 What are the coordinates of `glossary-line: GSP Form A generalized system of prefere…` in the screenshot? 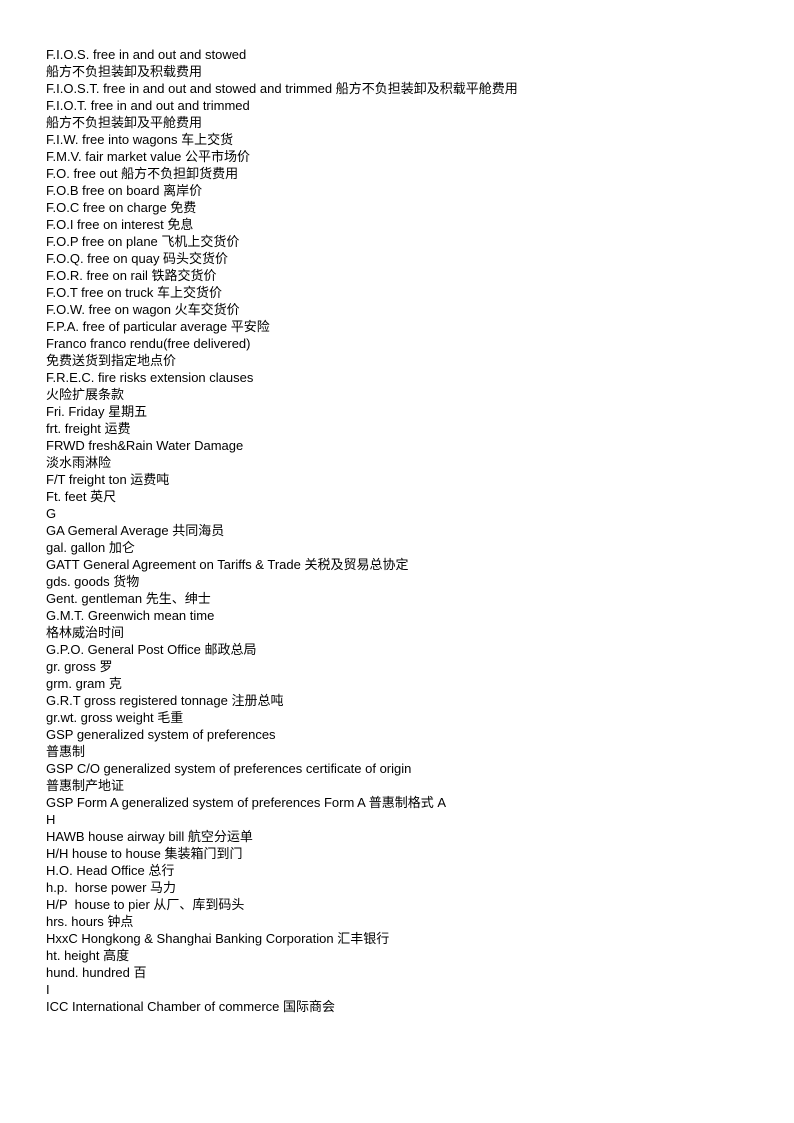 It's located at (246, 802).